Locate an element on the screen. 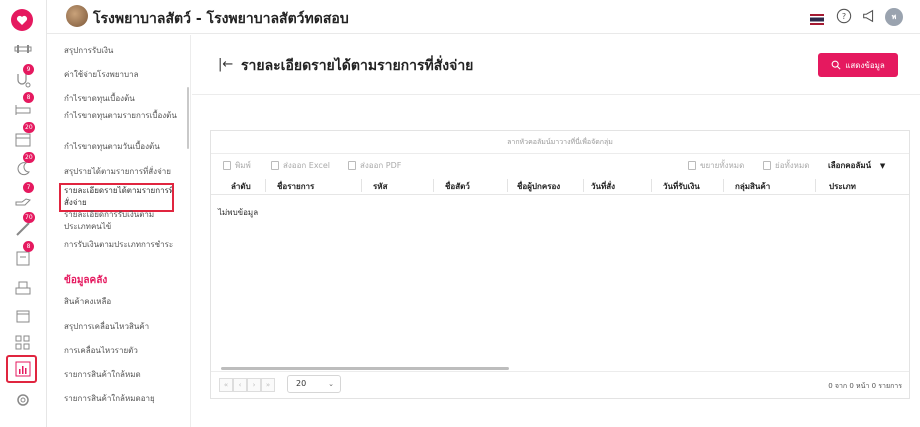  column-header: ชื่อรายการ is located at coordinates (295, 186).